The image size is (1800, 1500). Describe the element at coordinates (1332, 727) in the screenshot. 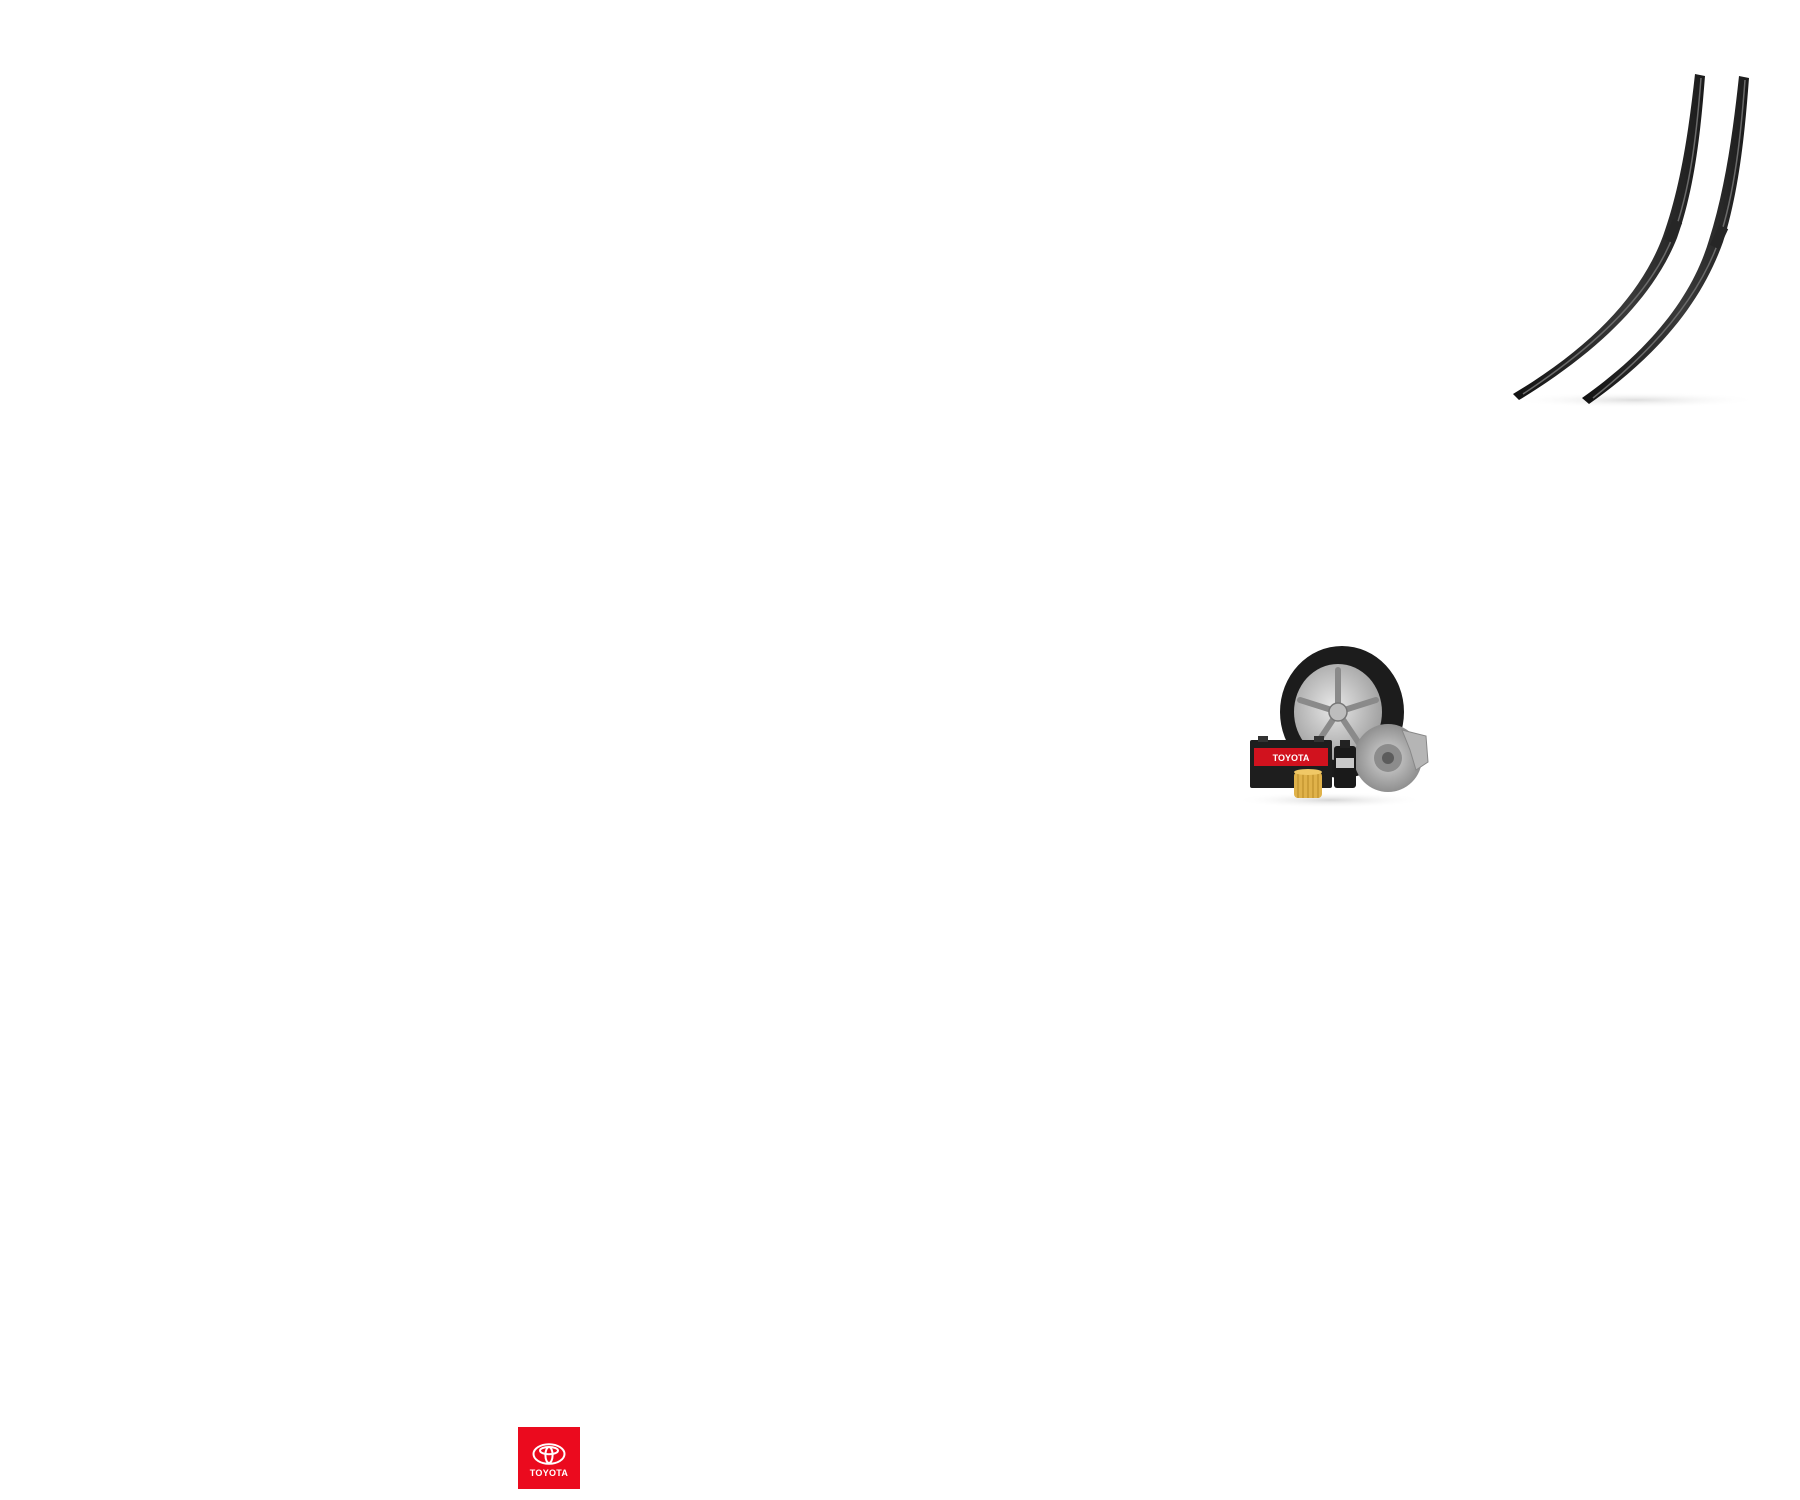

I see `toyota-parts-image: TOYOTA` at that location.